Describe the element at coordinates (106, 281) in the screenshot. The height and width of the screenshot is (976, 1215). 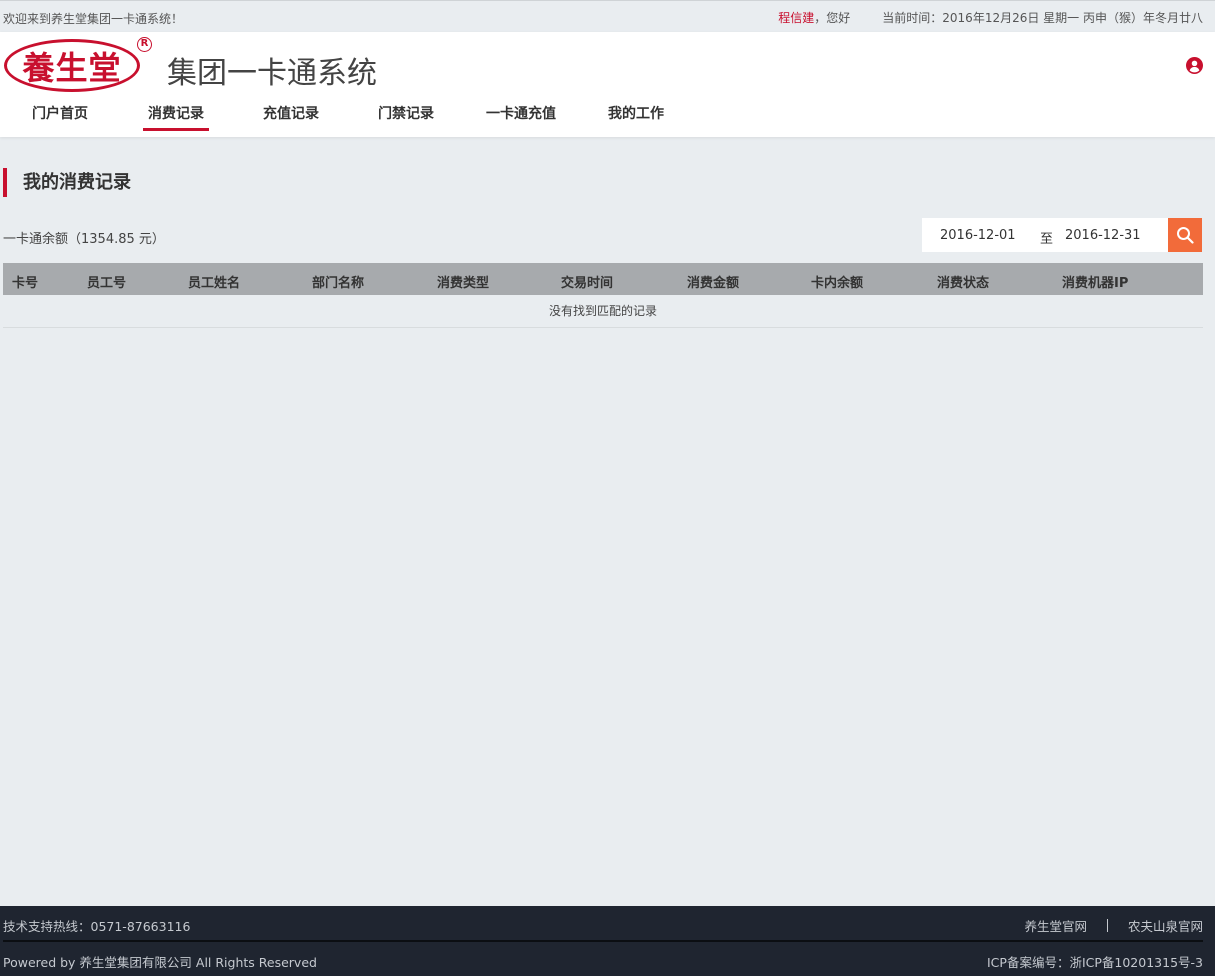
I see `col-employee-no: 员工号` at that location.